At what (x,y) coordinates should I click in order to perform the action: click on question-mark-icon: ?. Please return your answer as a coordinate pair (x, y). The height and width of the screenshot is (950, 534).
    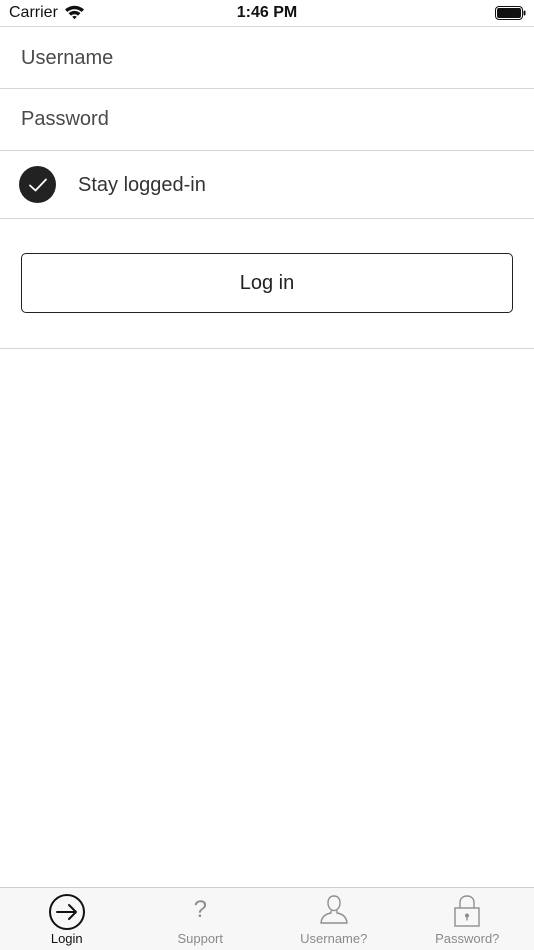
    Looking at the image, I should click on (200, 909).